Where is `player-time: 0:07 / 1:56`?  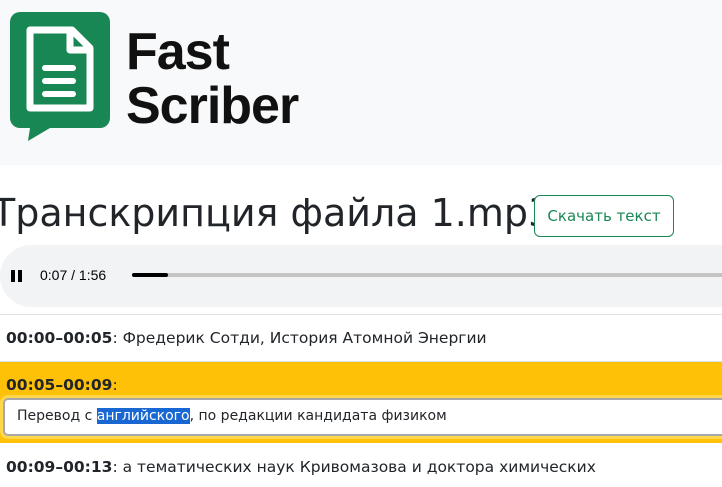 player-time: 0:07 / 1:56 is located at coordinates (73, 275).